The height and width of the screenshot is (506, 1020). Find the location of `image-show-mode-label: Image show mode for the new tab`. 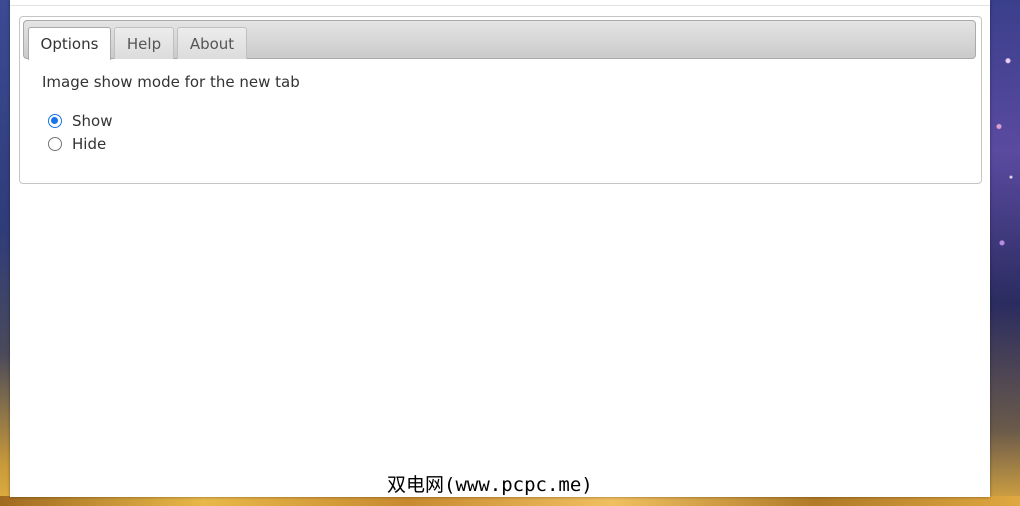

image-show-mode-label: Image show mode for the new tab is located at coordinates (171, 82).